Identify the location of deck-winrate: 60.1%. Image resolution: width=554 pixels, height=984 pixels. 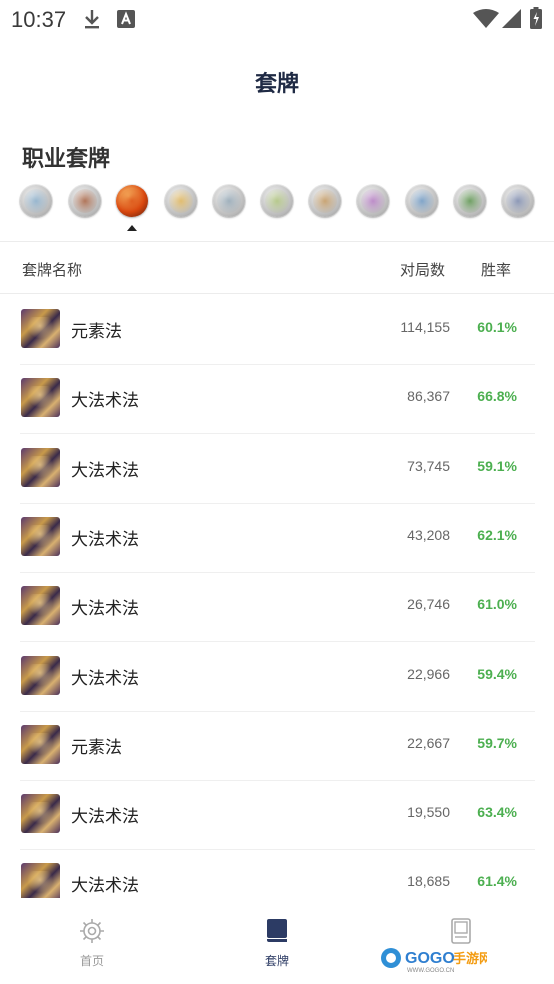
(497, 327).